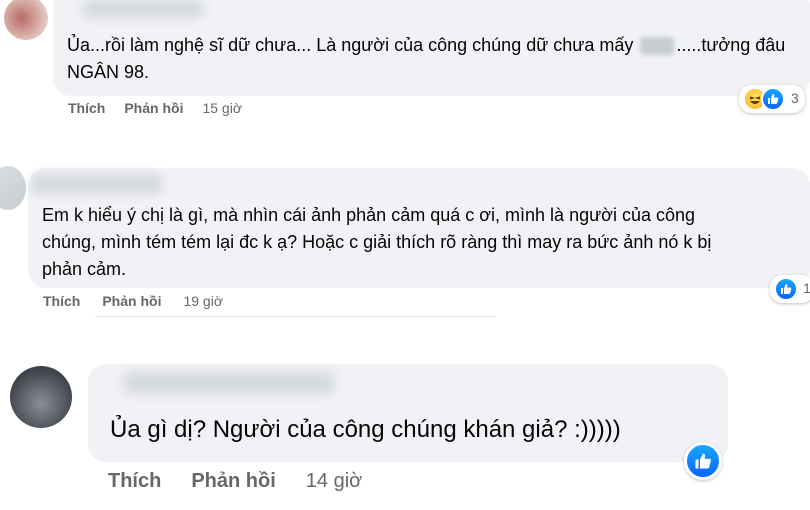 Image resolution: width=810 pixels, height=510 pixels. I want to click on timestamp: 14 giờ, so click(334, 481).